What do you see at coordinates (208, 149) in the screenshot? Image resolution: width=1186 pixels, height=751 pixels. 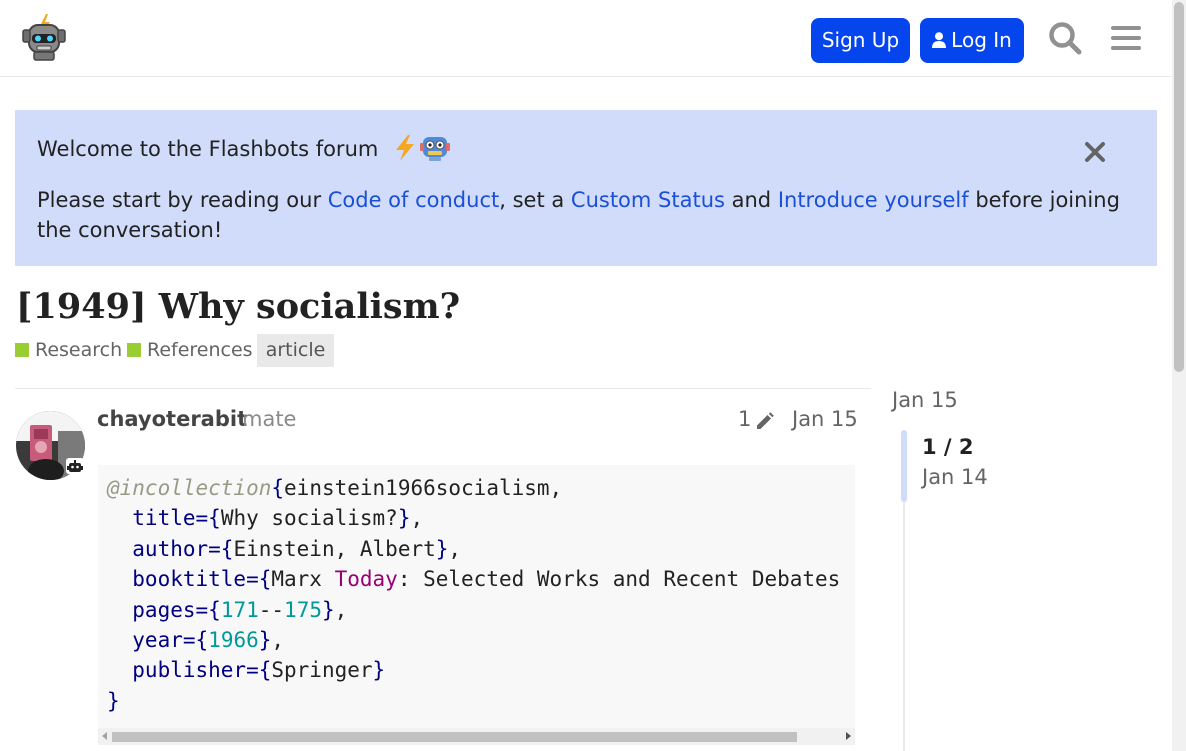 I see `banner-title-text: Welcome to the Flashbots forum` at bounding box center [208, 149].